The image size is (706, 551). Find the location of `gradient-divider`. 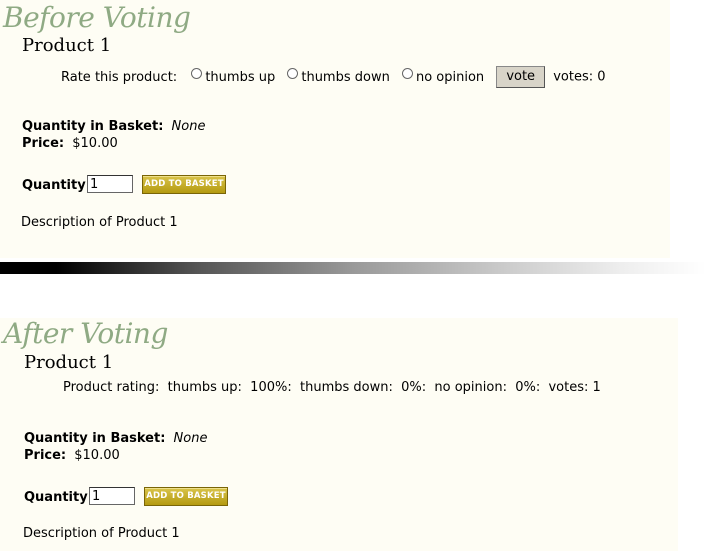

gradient-divider is located at coordinates (353, 268).